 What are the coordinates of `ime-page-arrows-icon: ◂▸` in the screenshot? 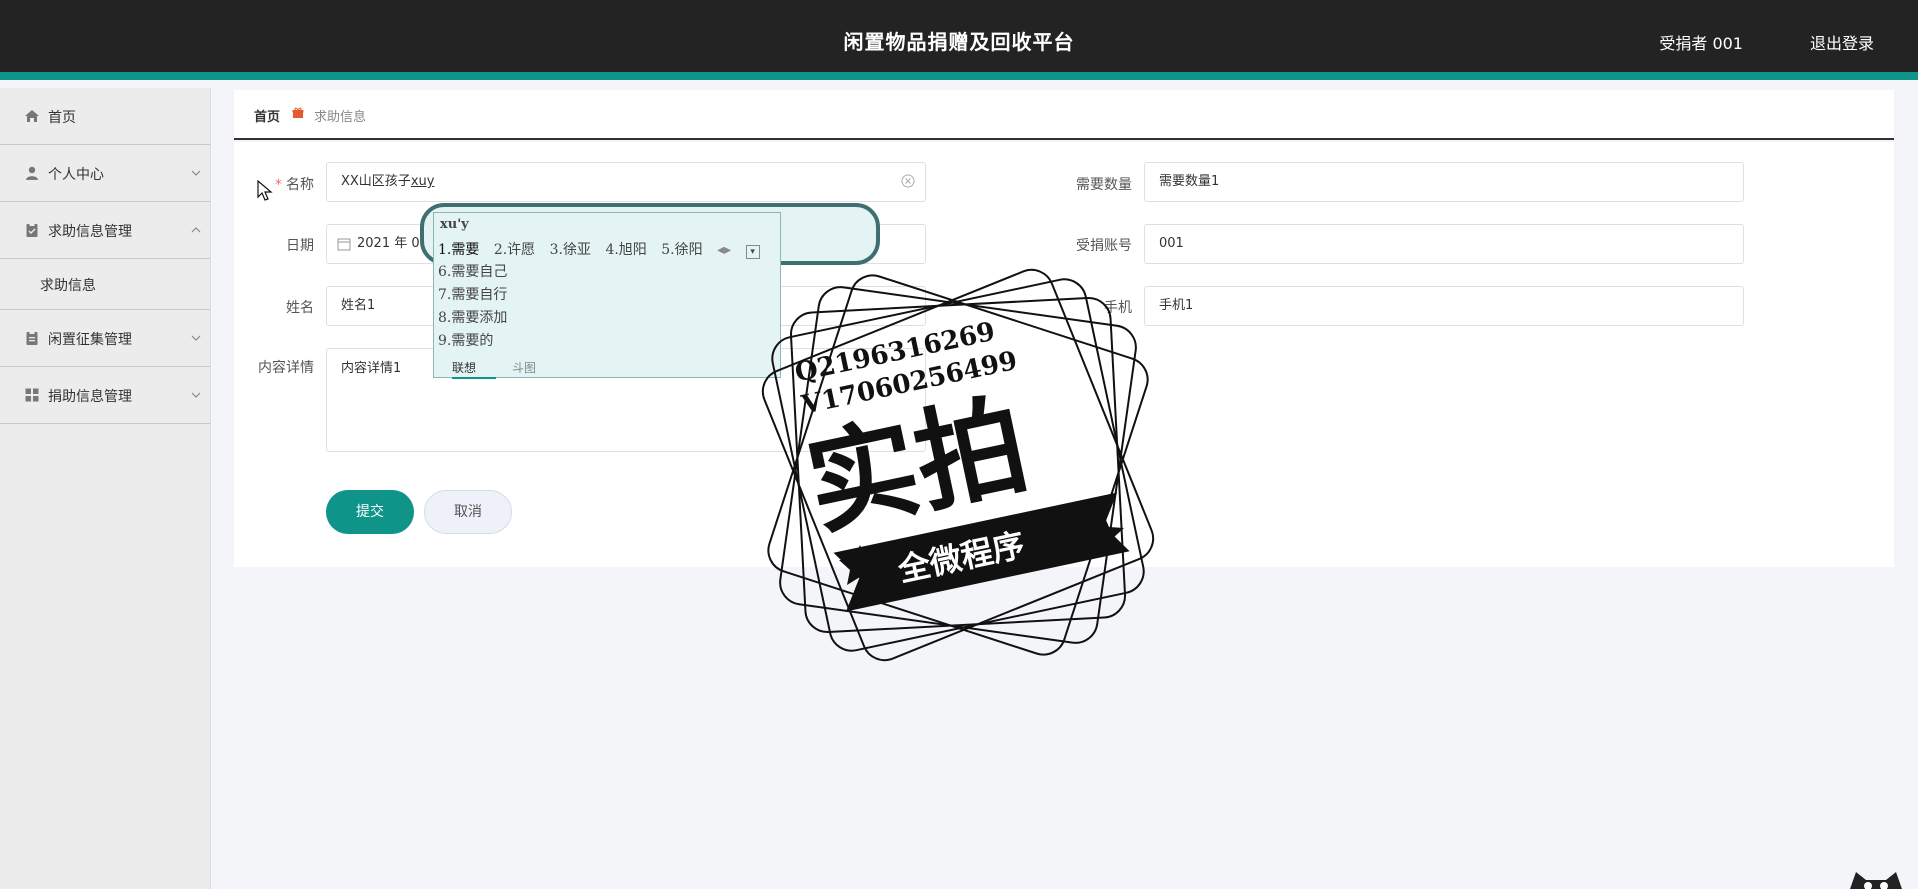 It's located at (724, 250).